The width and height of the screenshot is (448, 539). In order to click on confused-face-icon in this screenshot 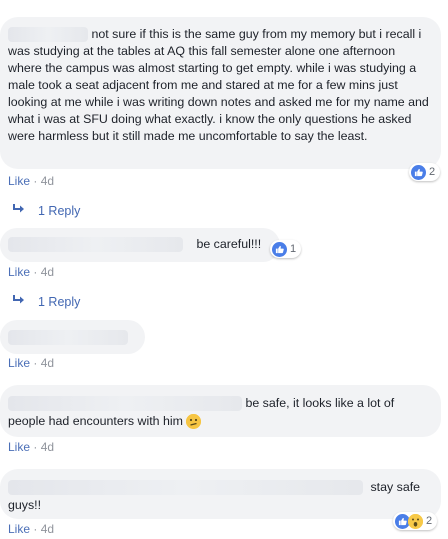, I will do `click(194, 422)`.